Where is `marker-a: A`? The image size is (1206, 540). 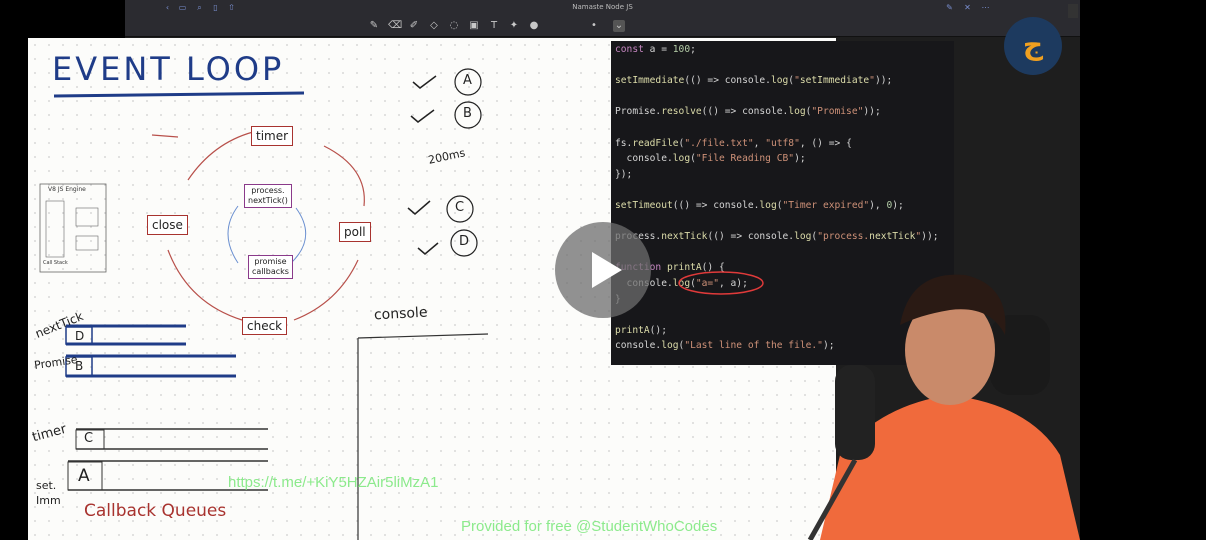
marker-a: A is located at coordinates (467, 80).